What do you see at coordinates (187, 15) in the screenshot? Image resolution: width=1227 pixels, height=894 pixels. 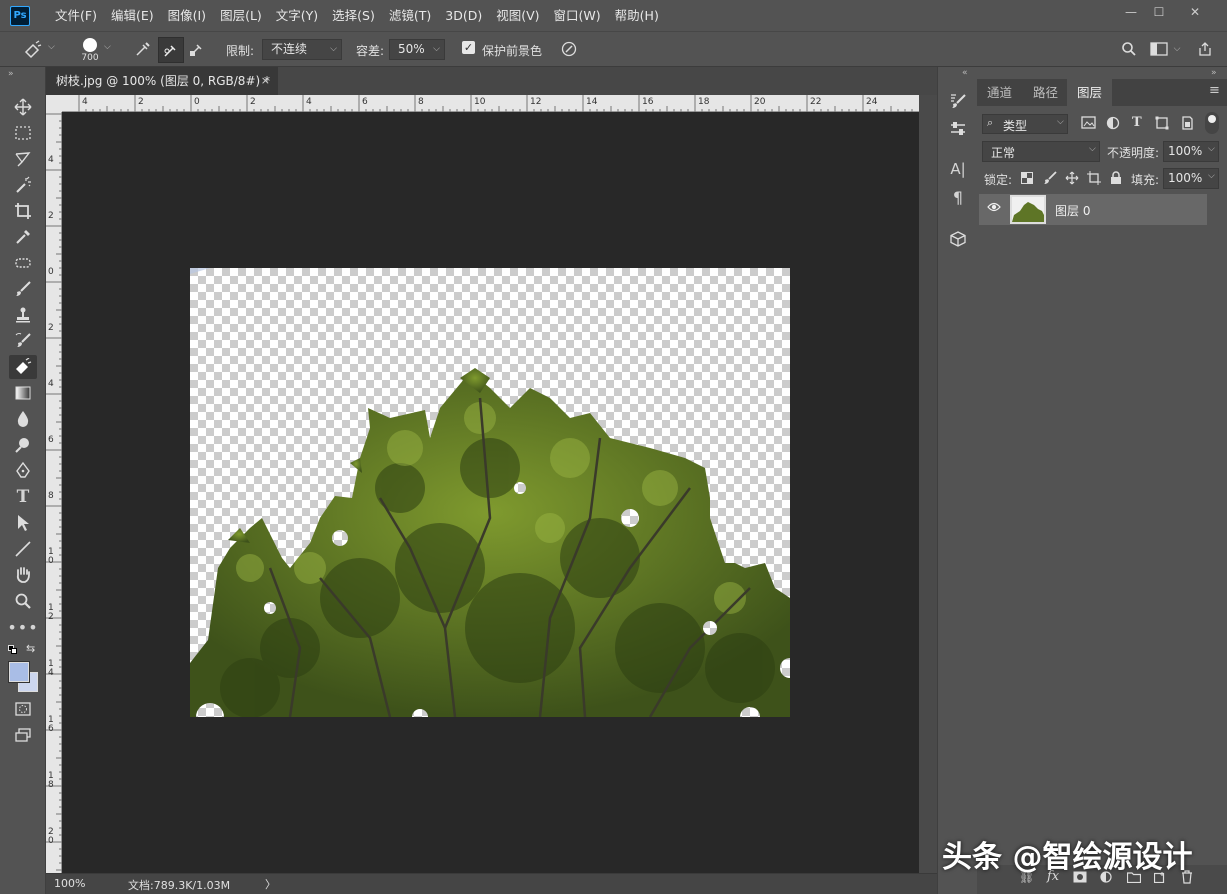 I see `menu-image: 图像(I)` at bounding box center [187, 15].